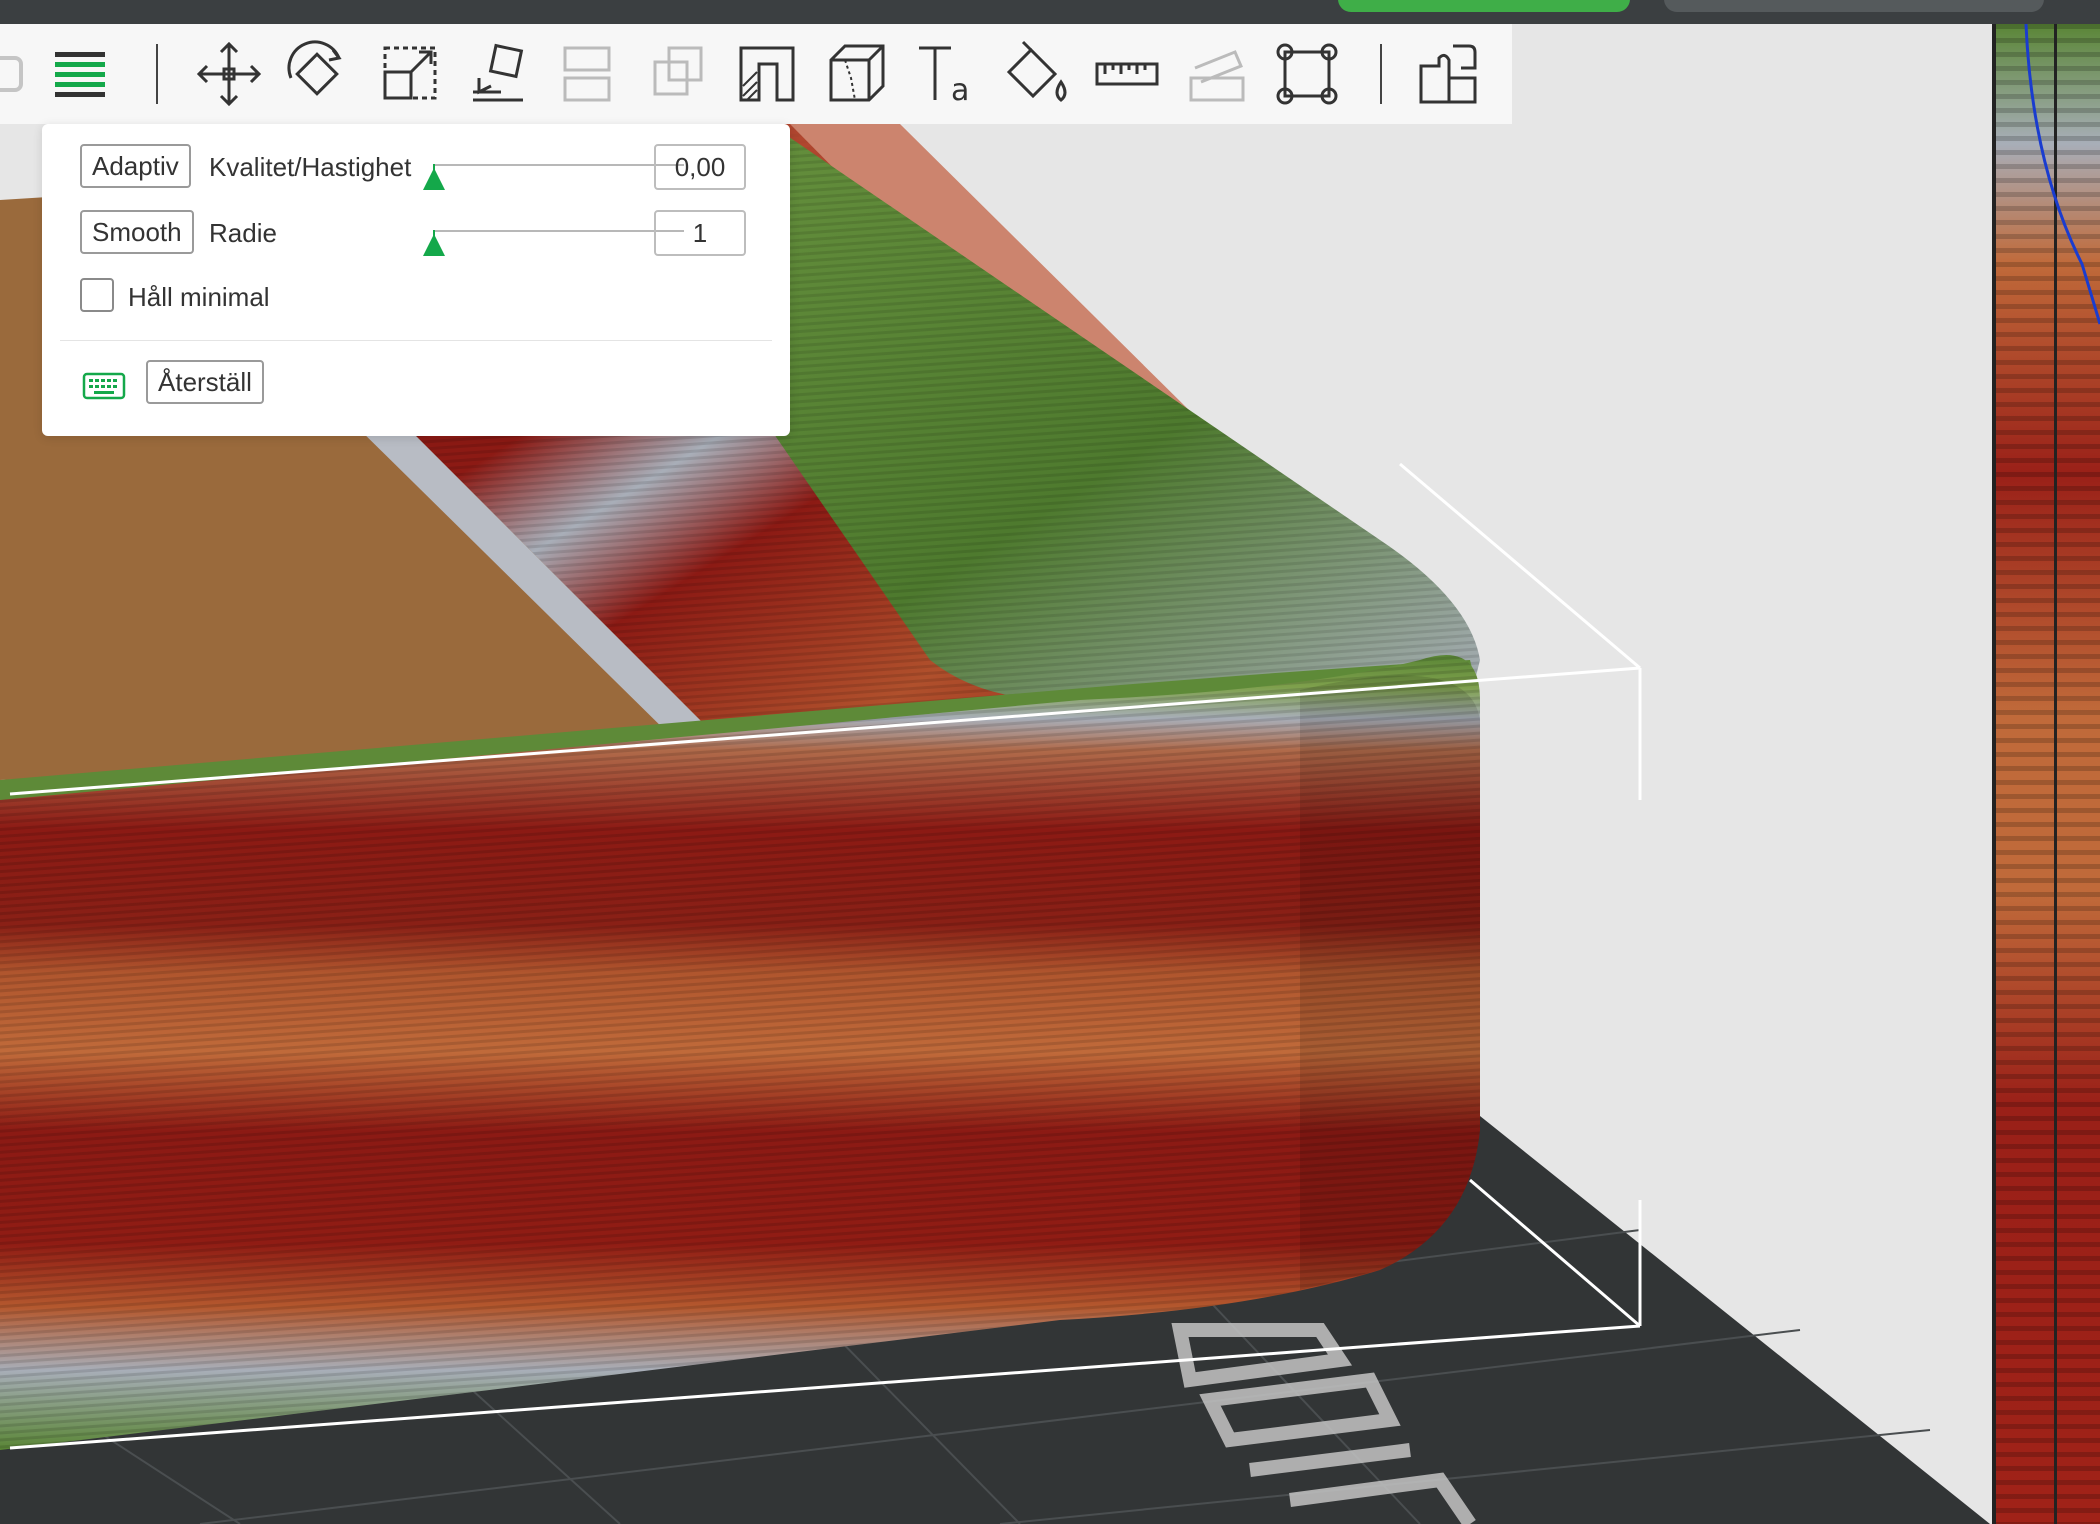 Image resolution: width=2100 pixels, height=1524 pixels. I want to click on keep-min-label: Håll minimal, so click(199, 297).